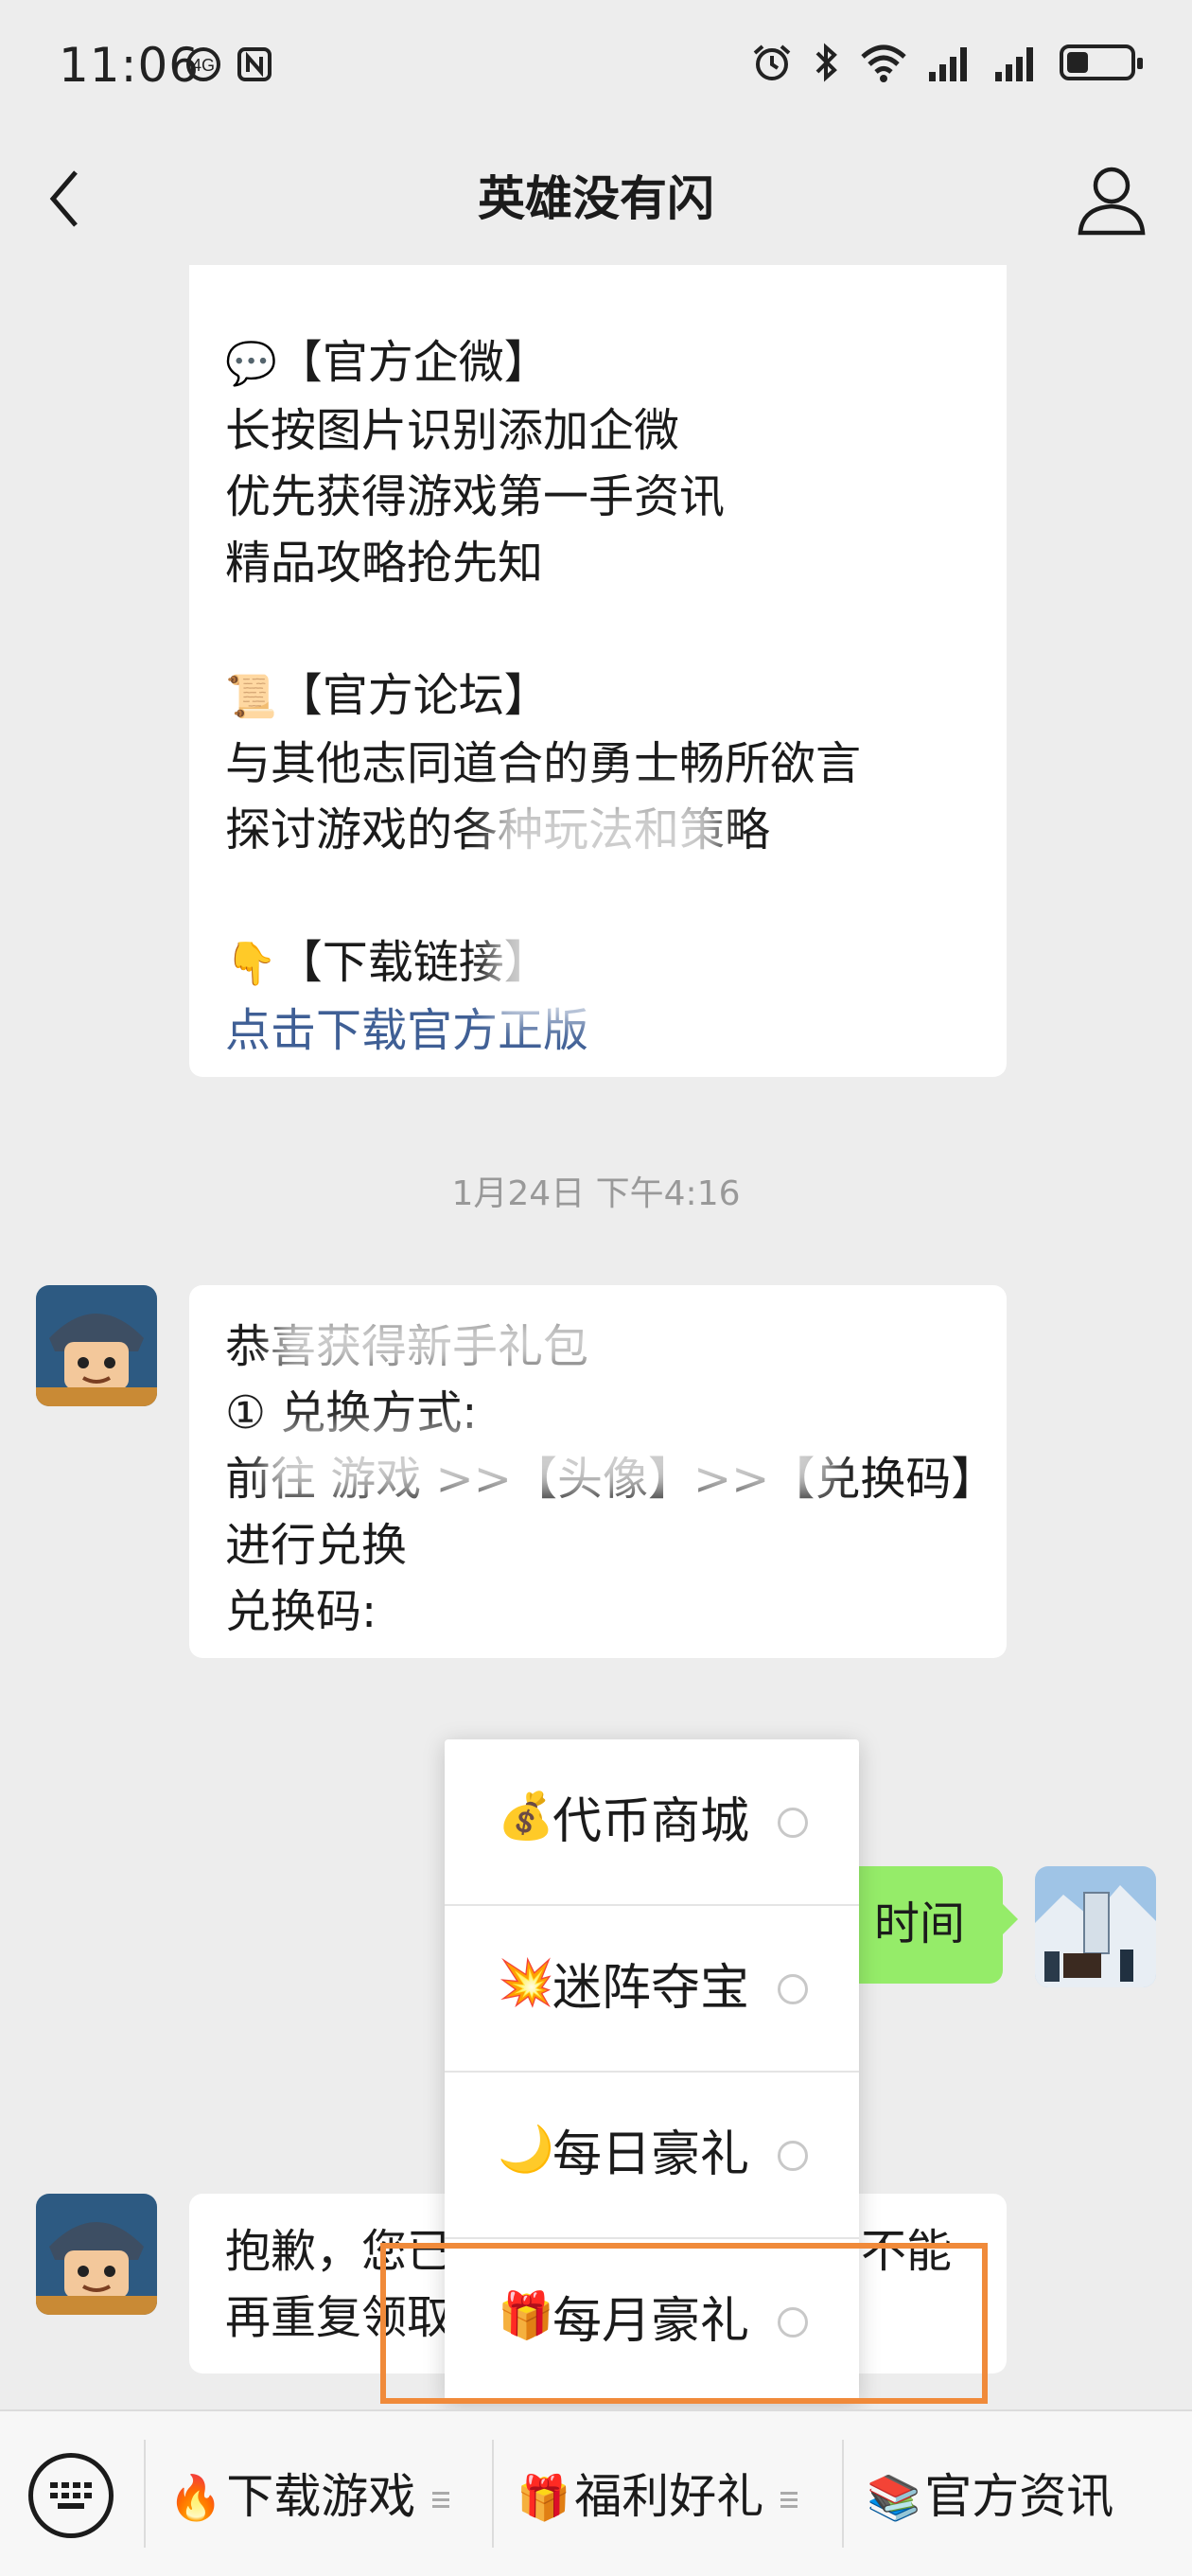 This screenshot has width=1192, height=2576. What do you see at coordinates (452, 430) in the screenshot?
I see `message-line: 长按图片识别添加企微` at bounding box center [452, 430].